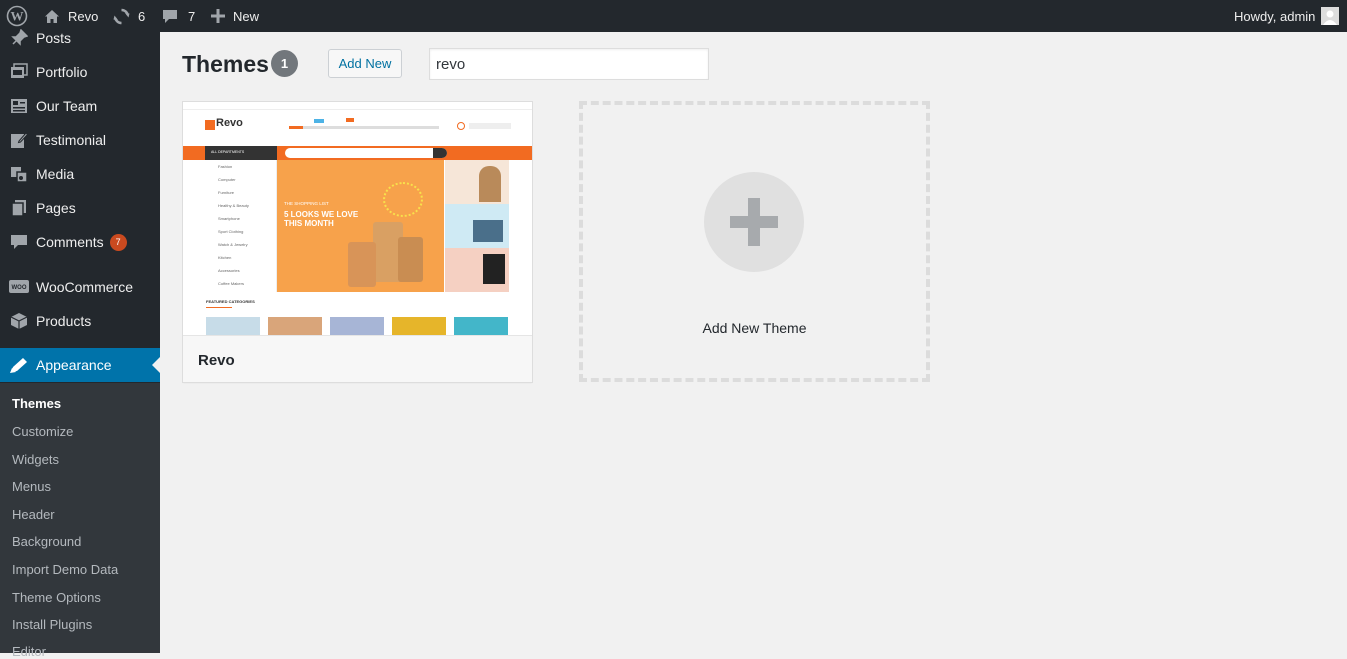  I want to click on pages-icon, so click(18, 208).